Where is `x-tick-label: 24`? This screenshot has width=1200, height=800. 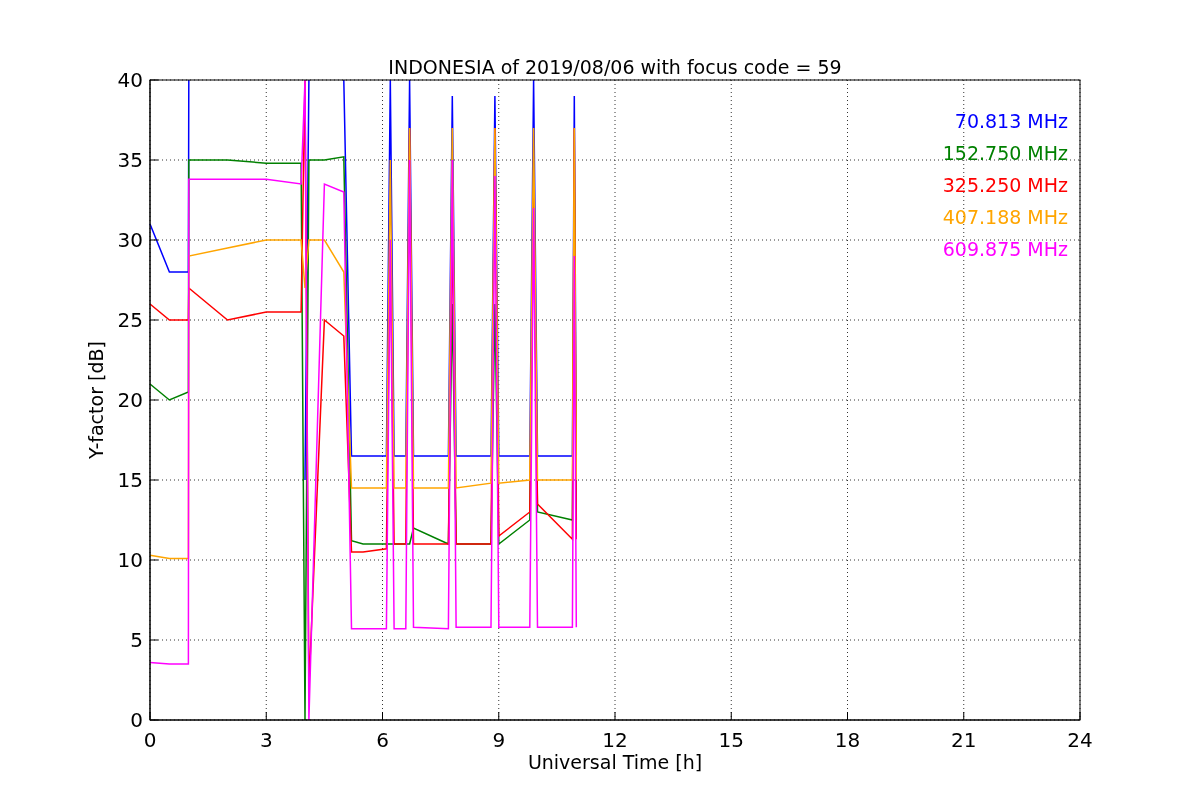 x-tick-label: 24 is located at coordinates (1080, 740).